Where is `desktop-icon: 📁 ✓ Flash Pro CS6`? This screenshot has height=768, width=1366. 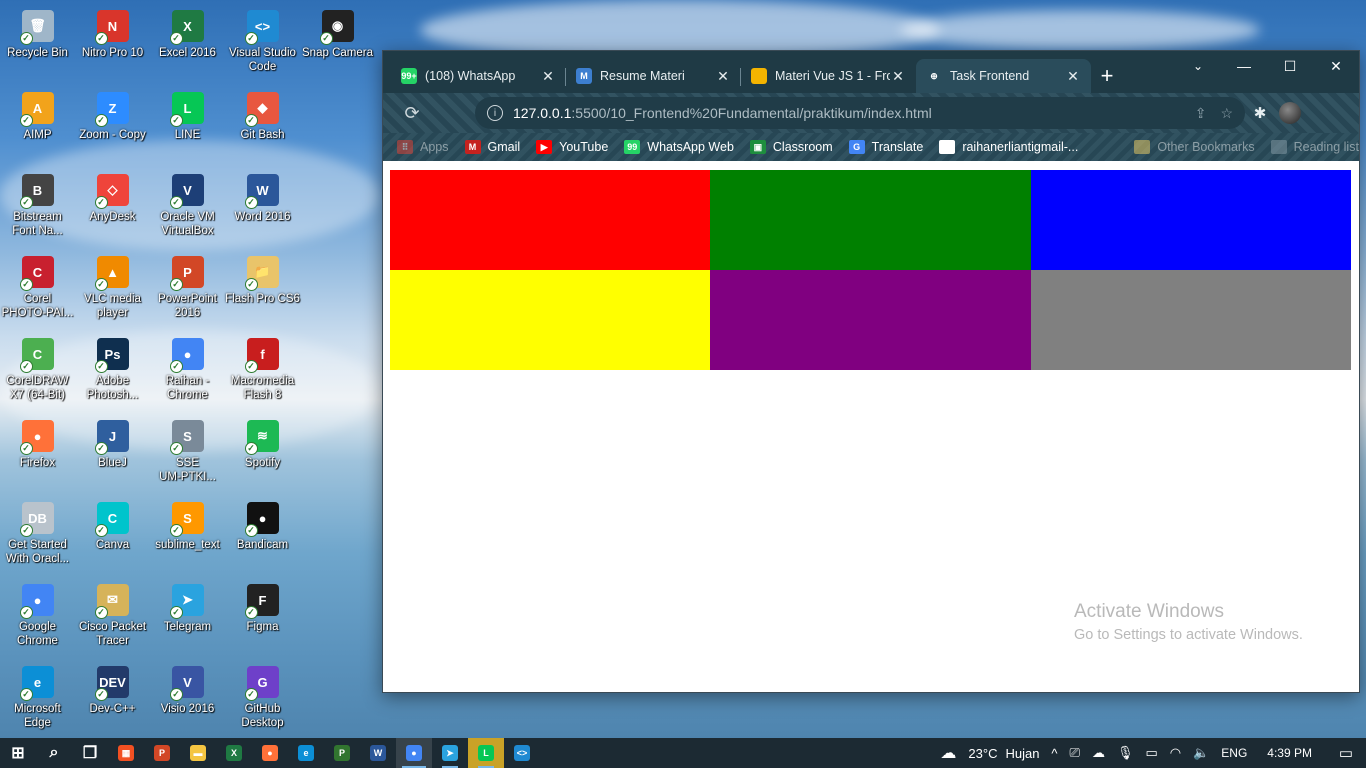
desktop-icon: 📁 ✓ Flash Pro CS6 is located at coordinates (262, 290).